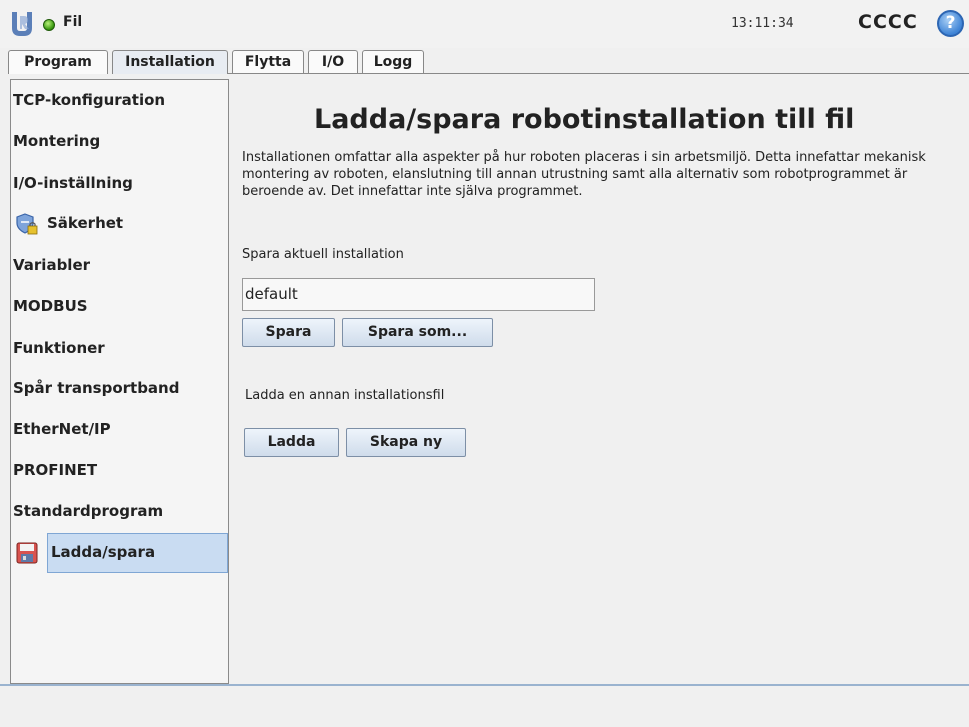  I want to click on sidebar-item-modbus: MODBUS, so click(119, 307).